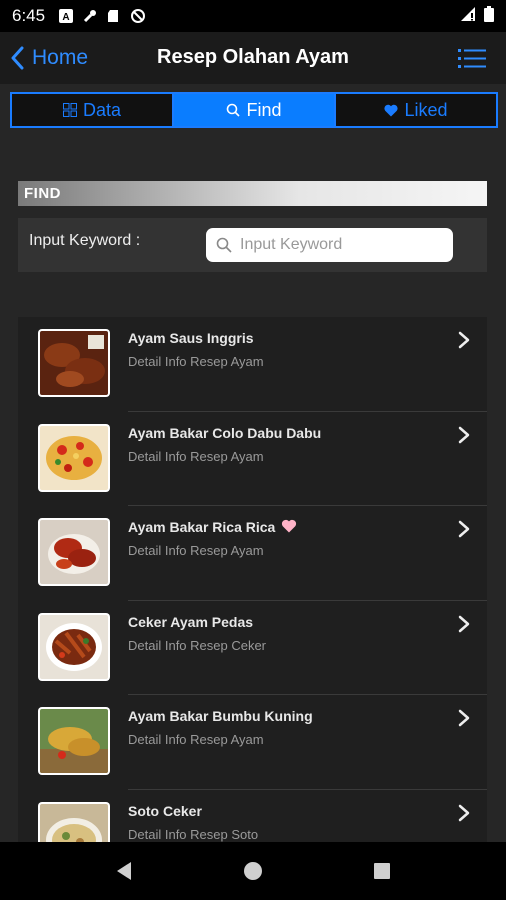 Image resolution: width=506 pixels, height=900 pixels. I want to click on tab-data: Data, so click(93, 110).